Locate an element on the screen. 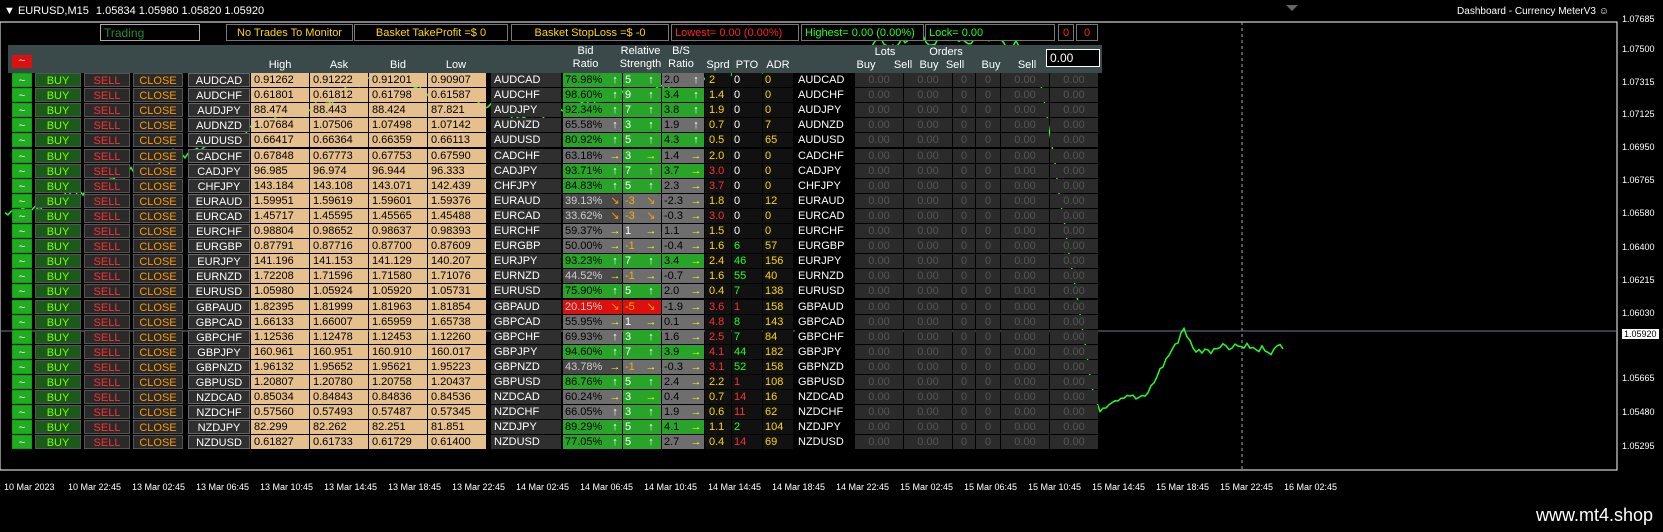 The height and width of the screenshot is (532, 1663). symbol-button: NZDJPY is located at coordinates (219, 427).